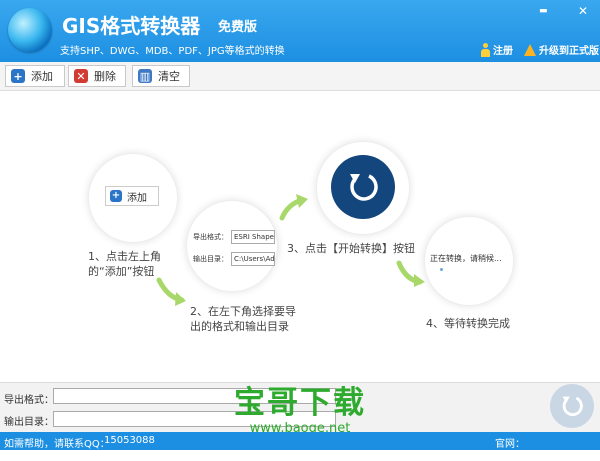  I want to click on delete-button: ✕ 删除, so click(97, 76).